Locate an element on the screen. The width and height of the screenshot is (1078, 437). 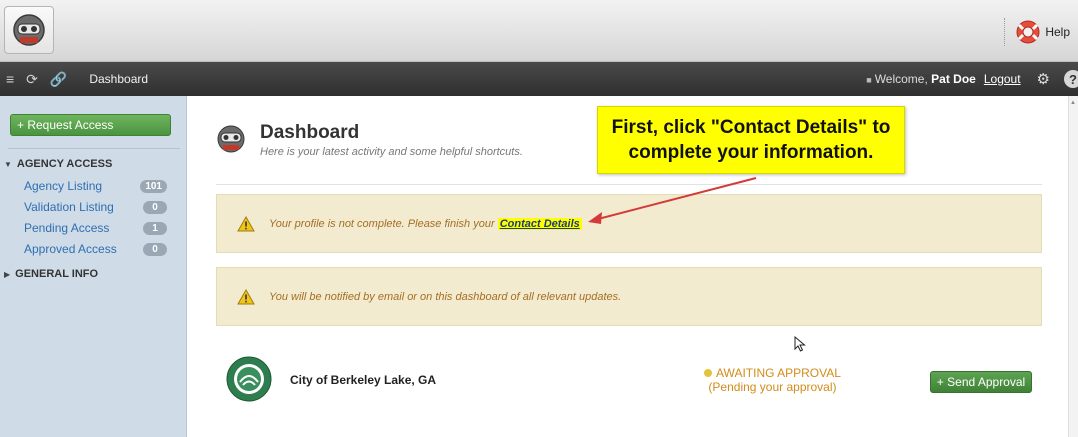
sidebar-item-validation-listing: Validation Listing 0 is located at coordinates (95, 207).